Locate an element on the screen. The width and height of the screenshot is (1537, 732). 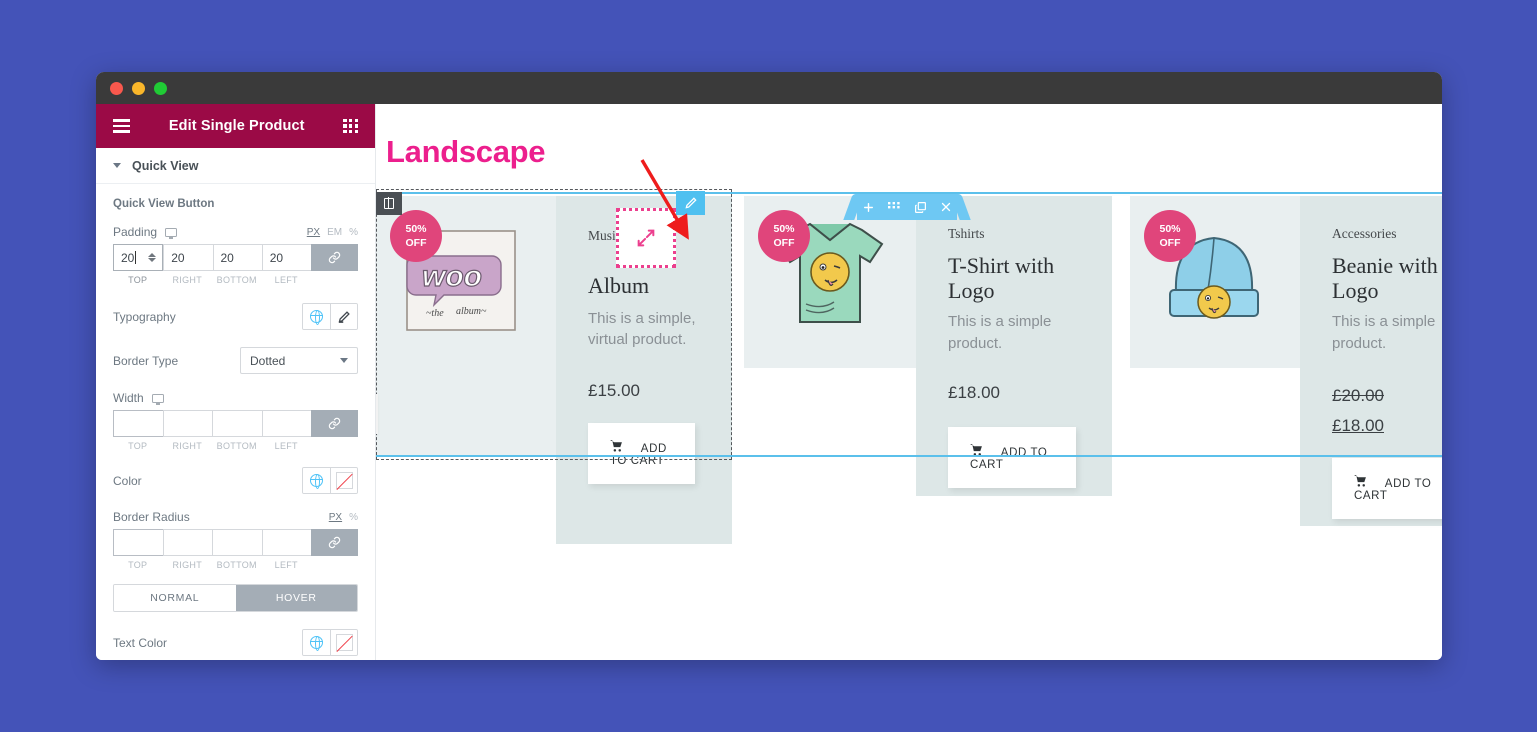
panel-section-quick-view: Quick View is located at coordinates (235, 166).